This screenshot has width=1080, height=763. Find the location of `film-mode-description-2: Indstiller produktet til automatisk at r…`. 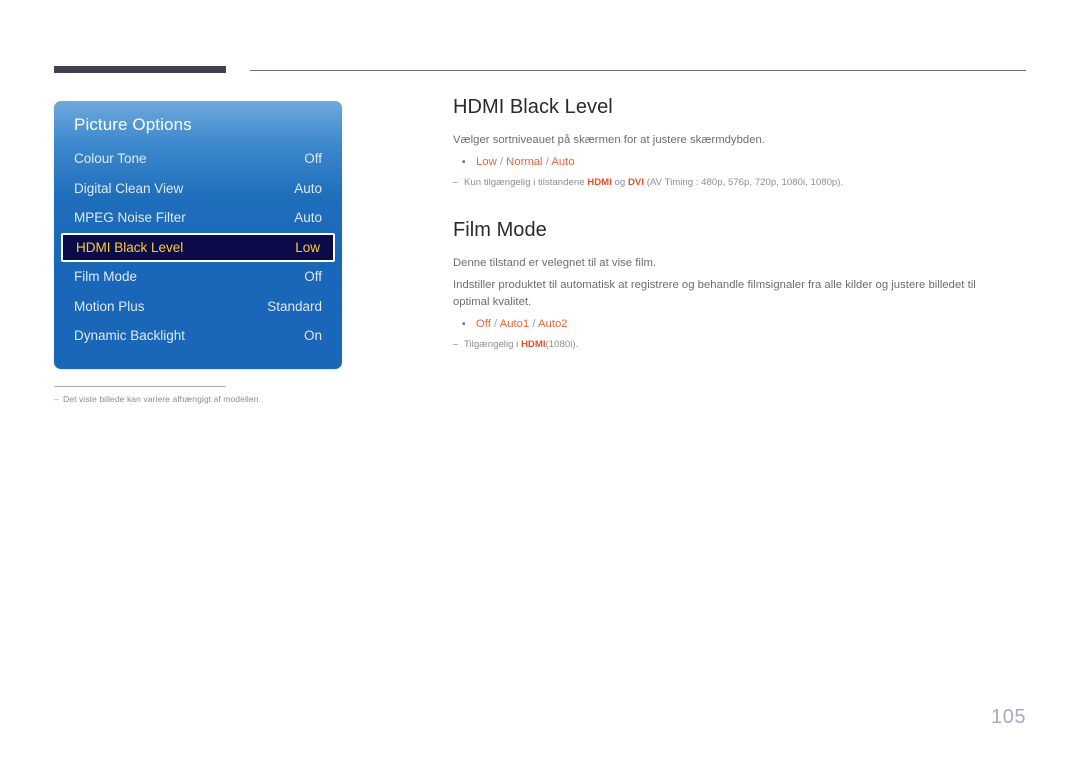

film-mode-description-2: Indstiller produktet til automatisk at r… is located at coordinates (714, 293).